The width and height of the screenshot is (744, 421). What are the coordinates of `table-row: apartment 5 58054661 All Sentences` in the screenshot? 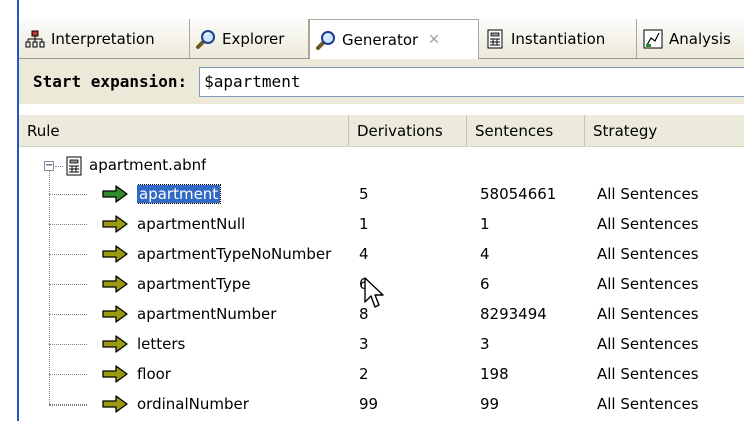 It's located at (381, 194).